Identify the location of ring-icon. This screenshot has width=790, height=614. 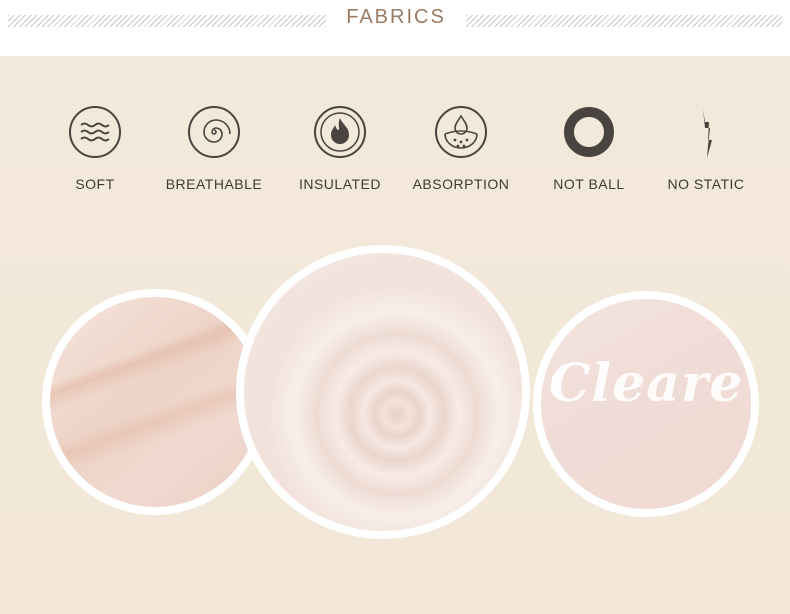
(589, 132).